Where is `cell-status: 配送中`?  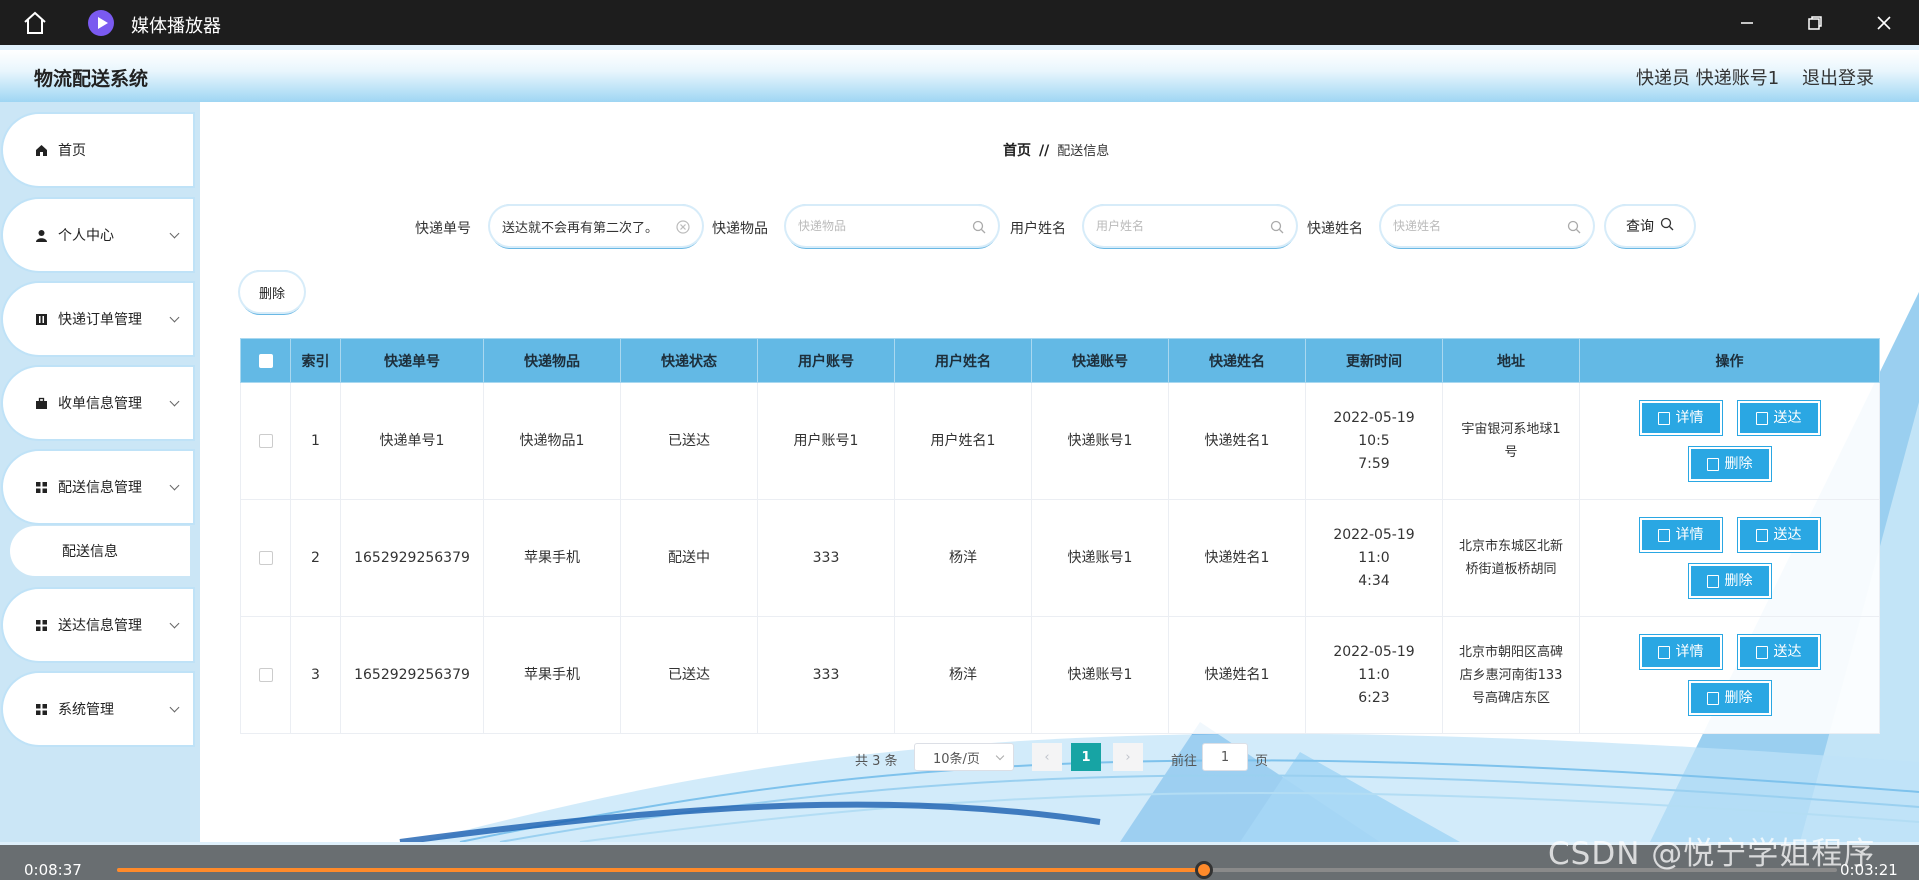
cell-status: 配送中 is located at coordinates (689, 558).